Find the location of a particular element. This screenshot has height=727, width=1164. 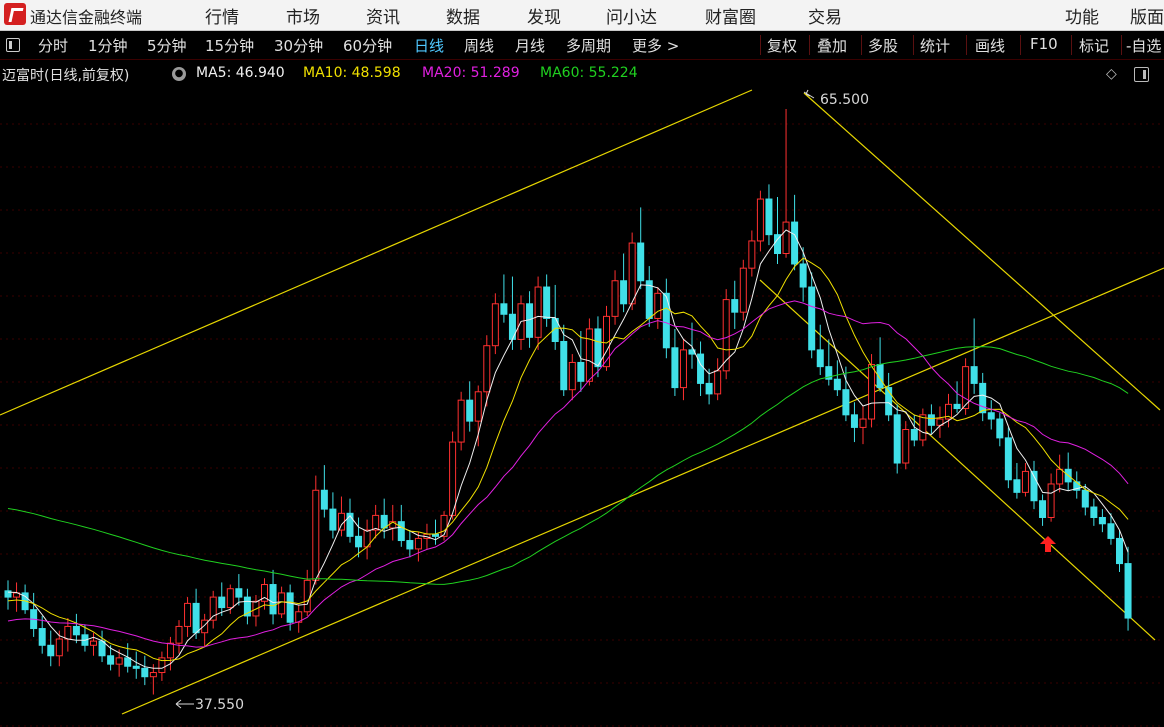

trend-line is located at coordinates (982, 251).